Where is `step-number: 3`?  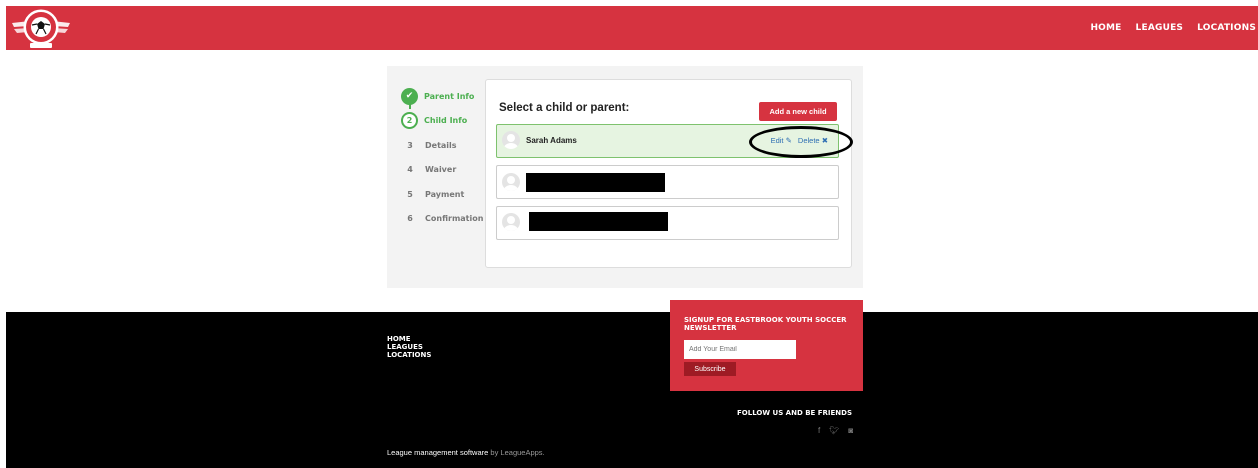 step-number: 3 is located at coordinates (410, 145).